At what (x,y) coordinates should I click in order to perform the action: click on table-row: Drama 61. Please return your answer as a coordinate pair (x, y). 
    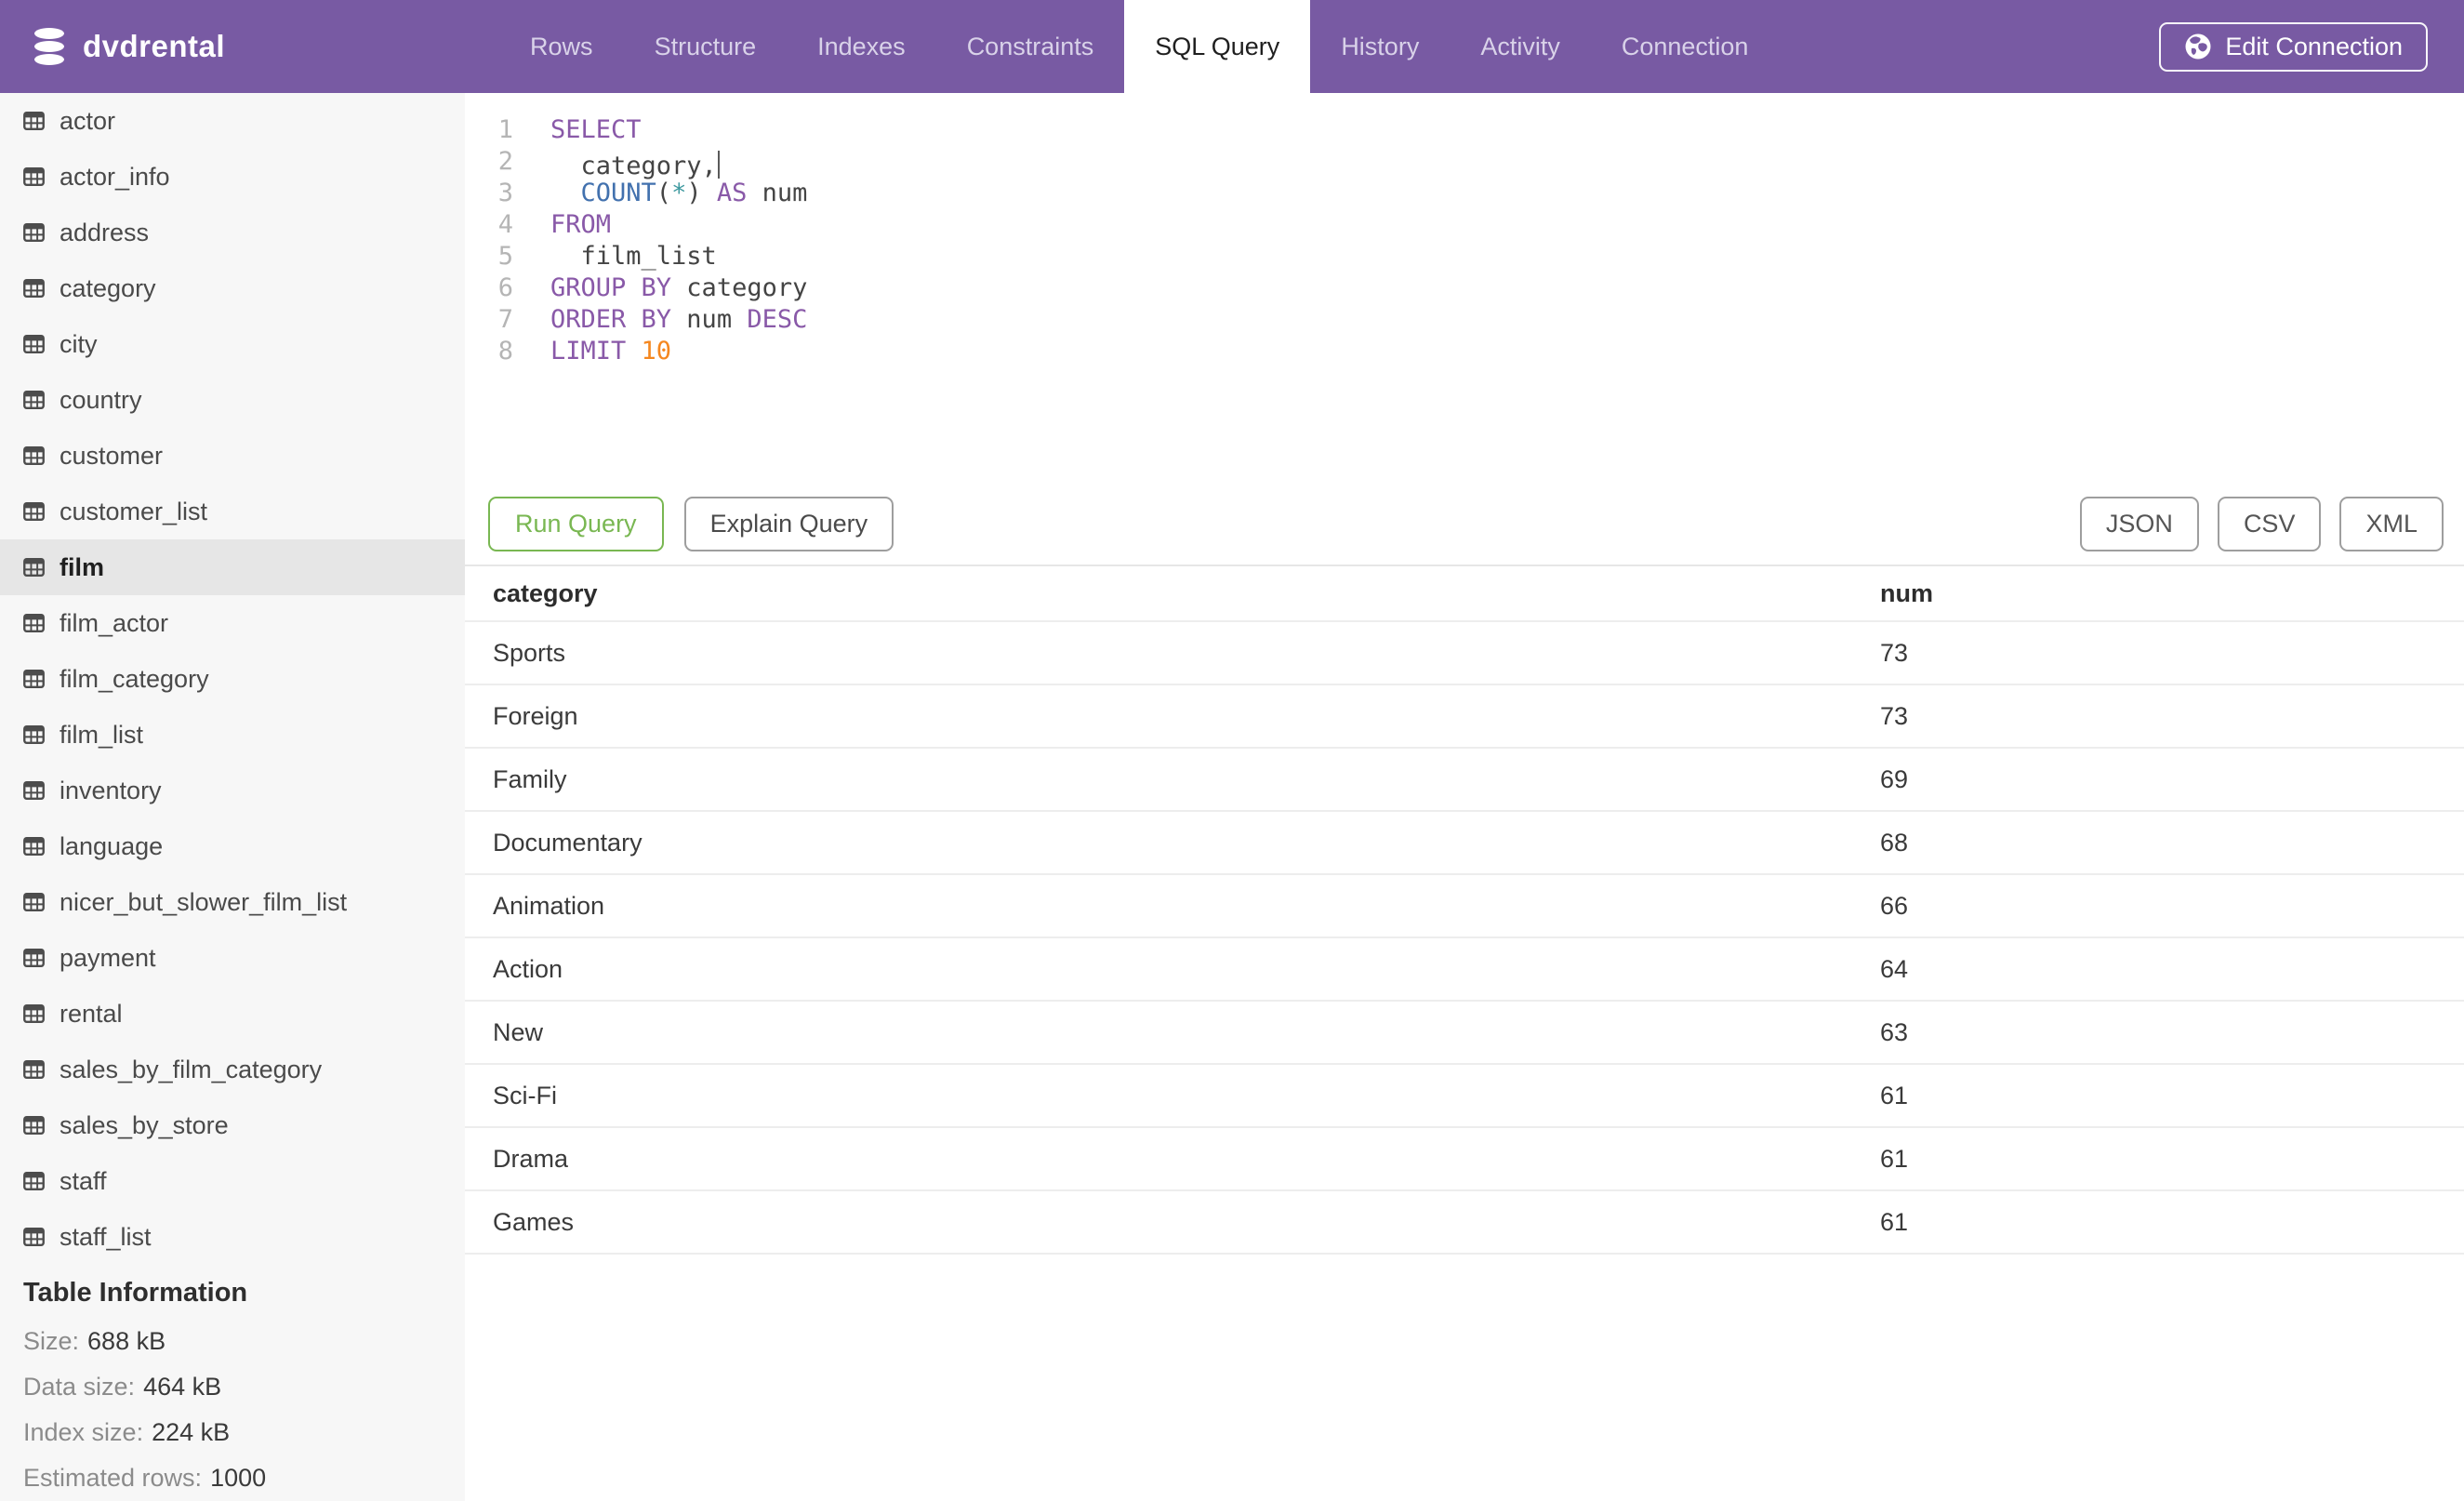
    Looking at the image, I should click on (1464, 1159).